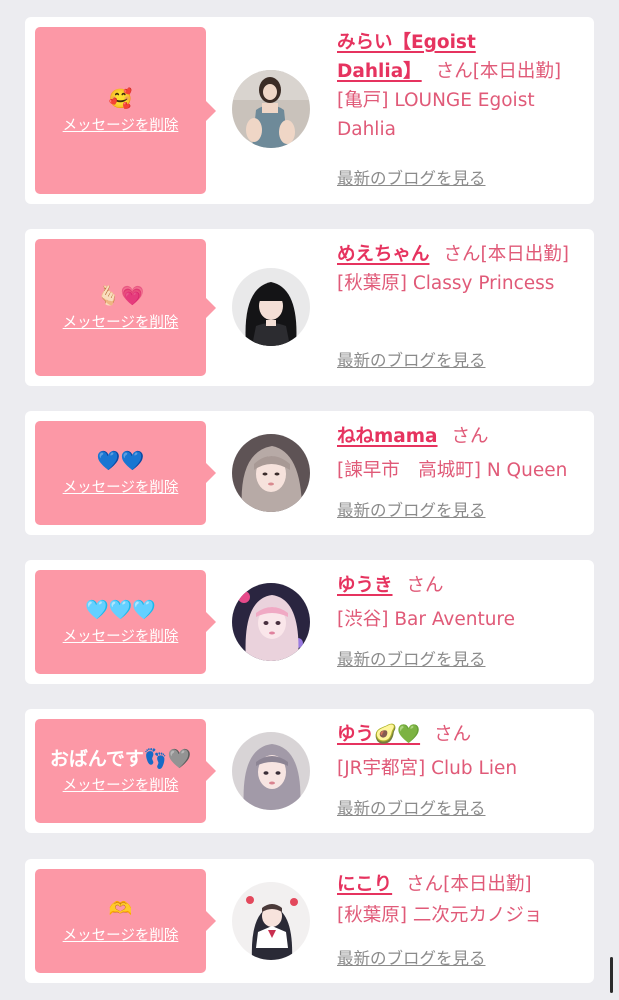 The width and height of the screenshot is (619, 1000). I want to click on message-bubble: 💙💙 メッセージを削除, so click(125, 473).